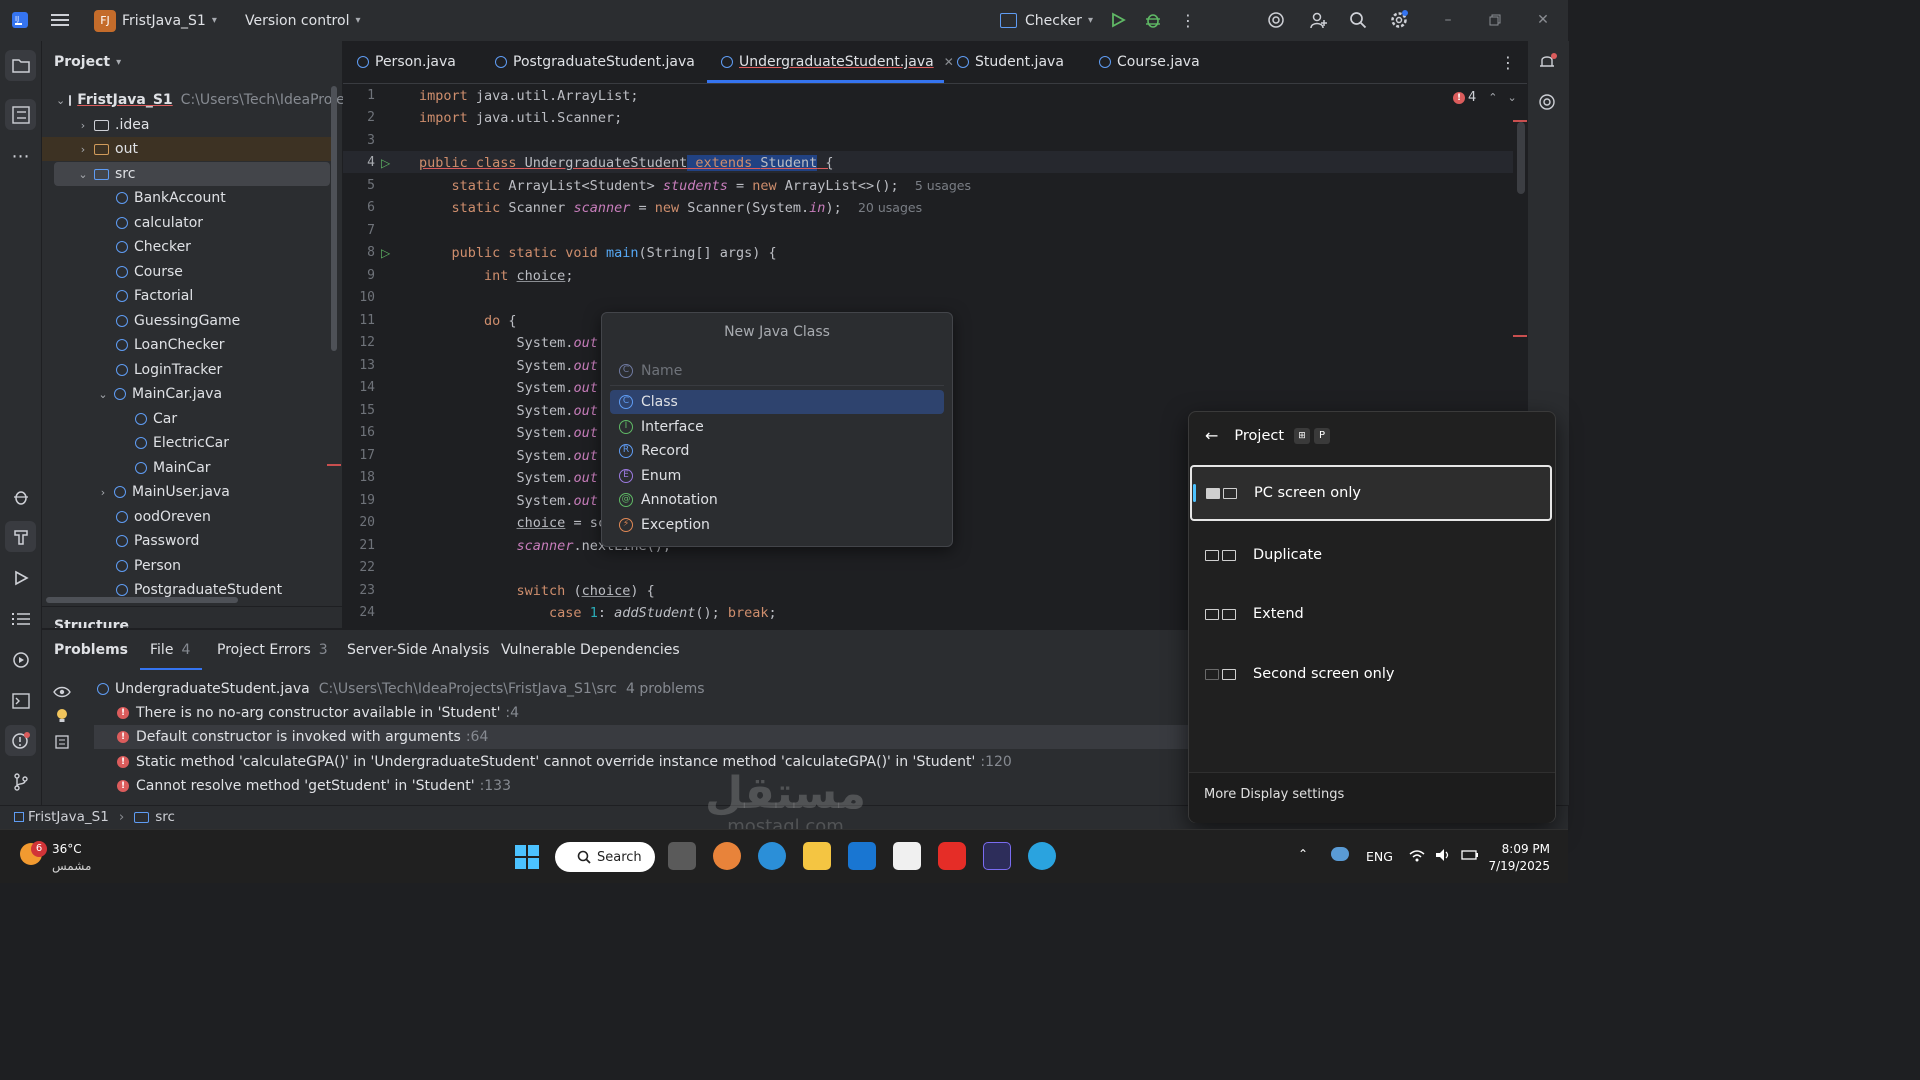 The height and width of the screenshot is (1080, 1920). Describe the element at coordinates (1399, 20) in the screenshot. I see `settings-gear-icon` at that location.